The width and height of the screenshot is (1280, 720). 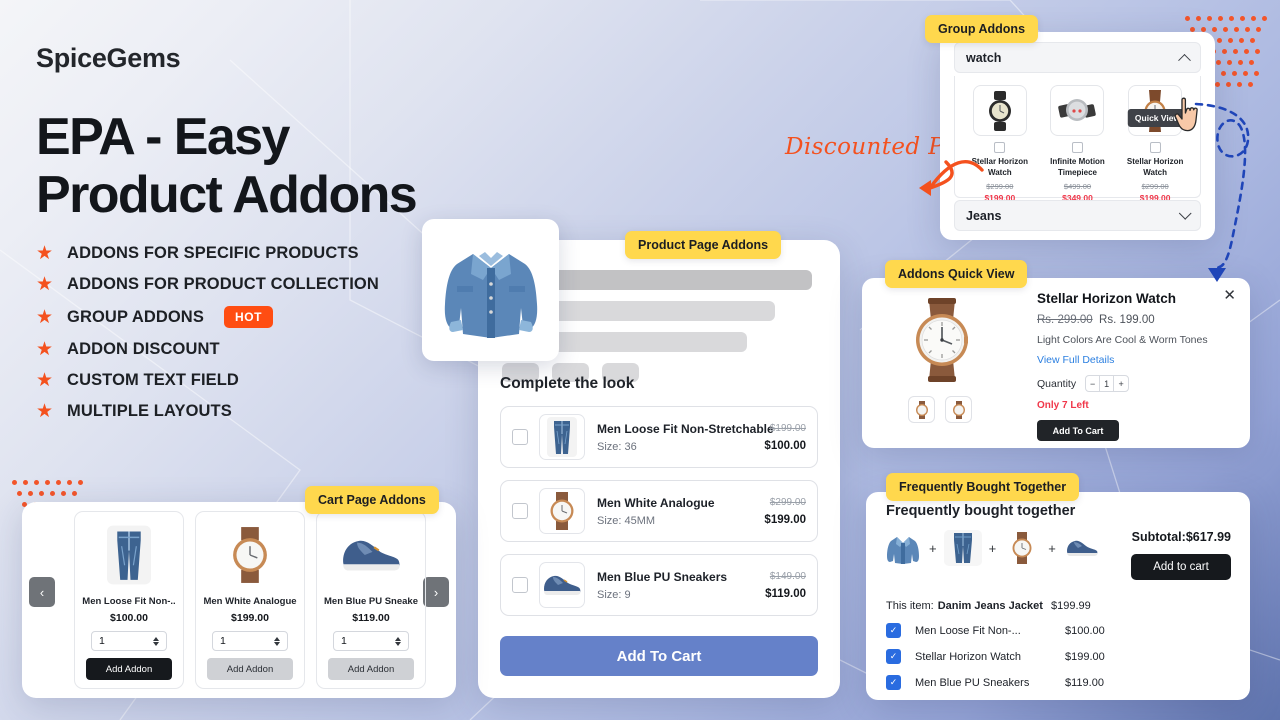 What do you see at coordinates (617, 446) in the screenshot?
I see `addon-variant: Size: 36` at bounding box center [617, 446].